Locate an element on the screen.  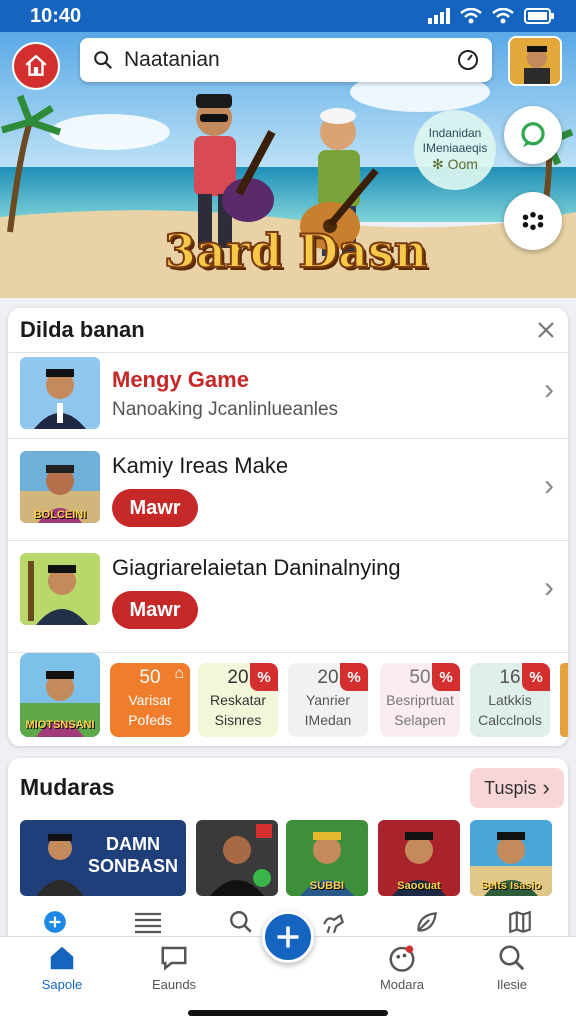
status-time: 10:40 is located at coordinates (56, 15).